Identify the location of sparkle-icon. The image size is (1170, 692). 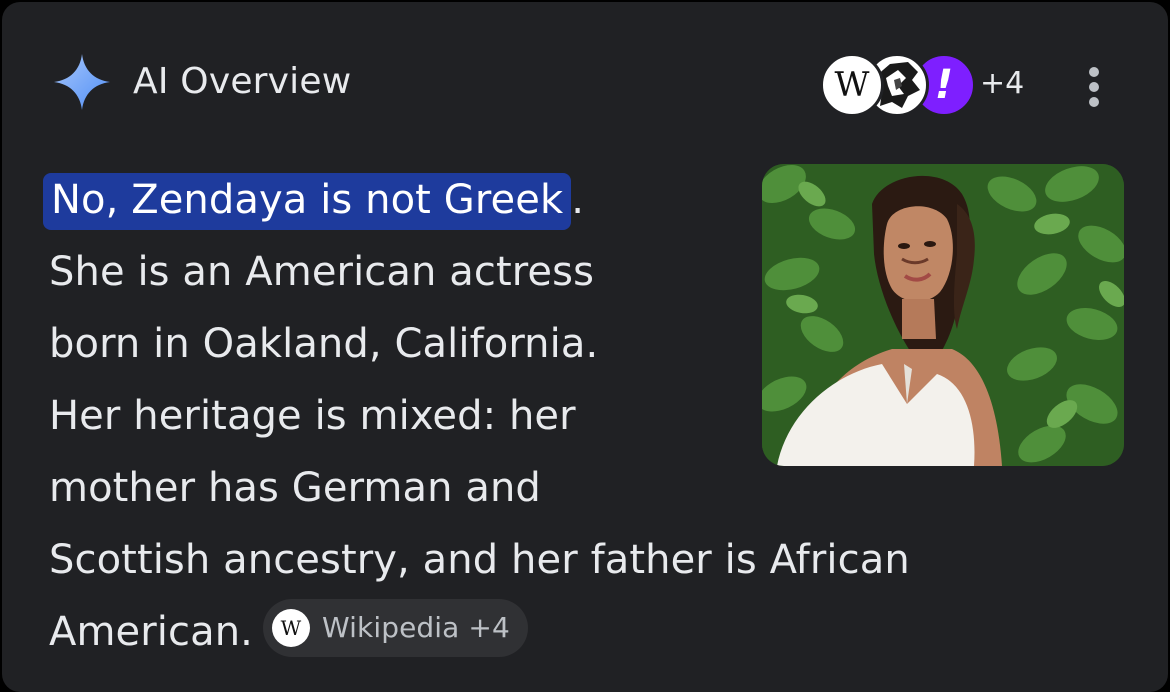
(82, 82).